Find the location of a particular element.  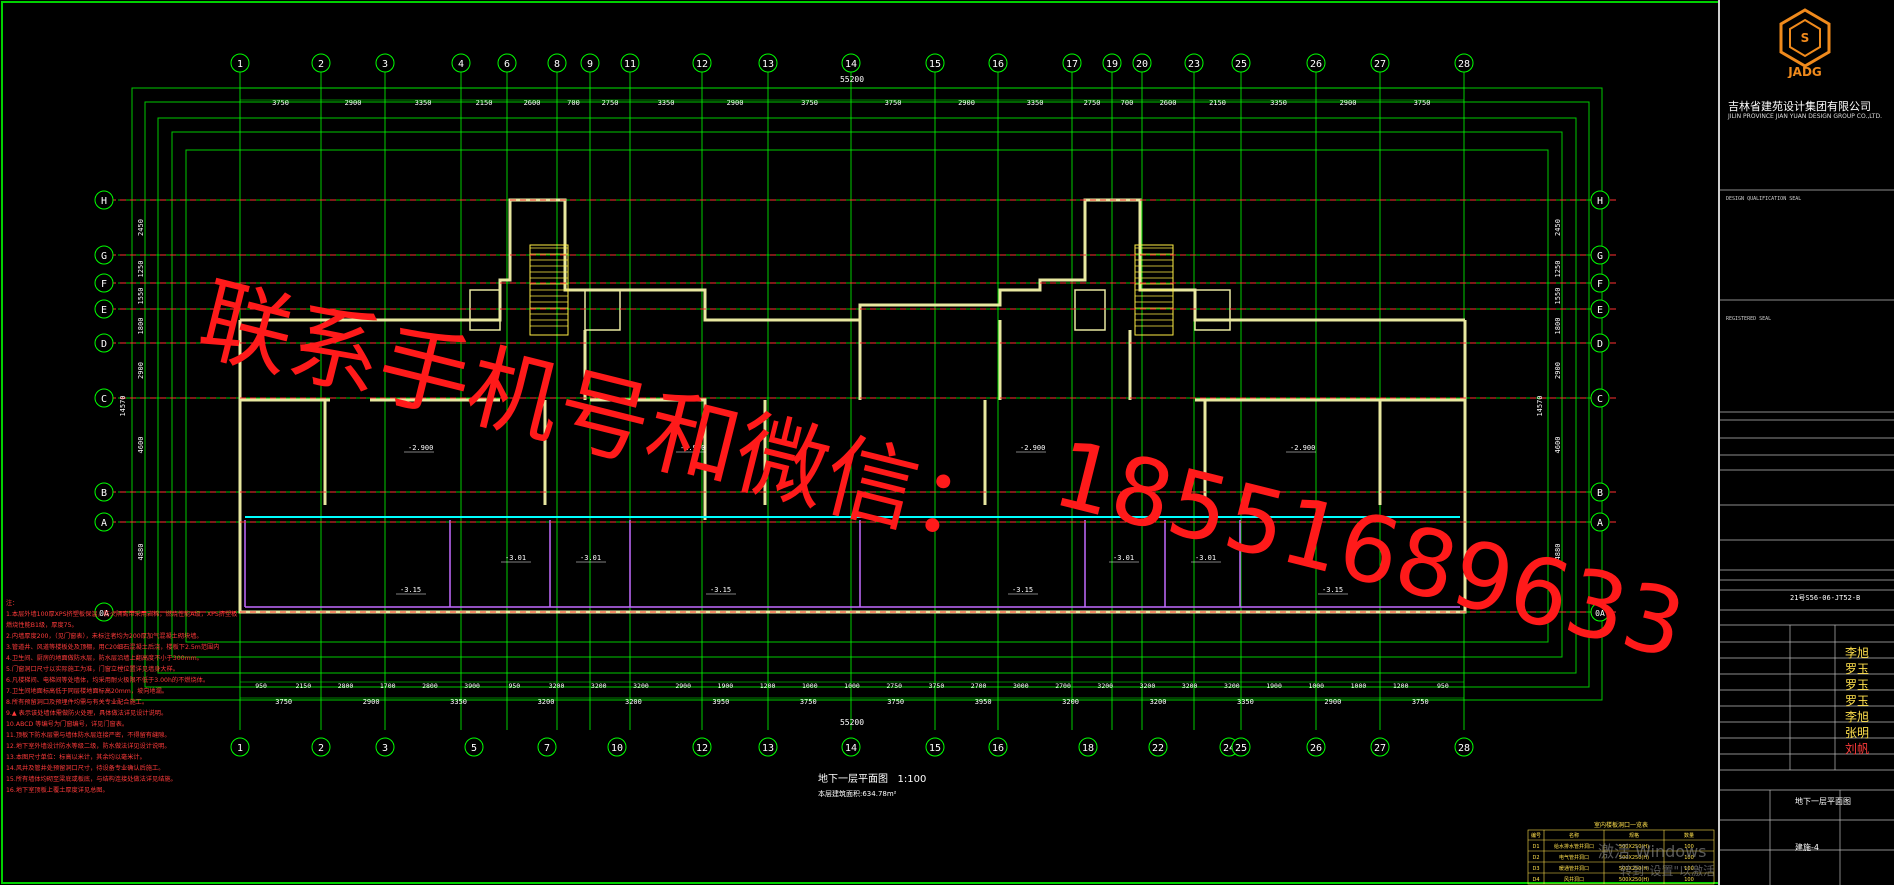

level-mark-2: -2.900 is located at coordinates (1032, 448).